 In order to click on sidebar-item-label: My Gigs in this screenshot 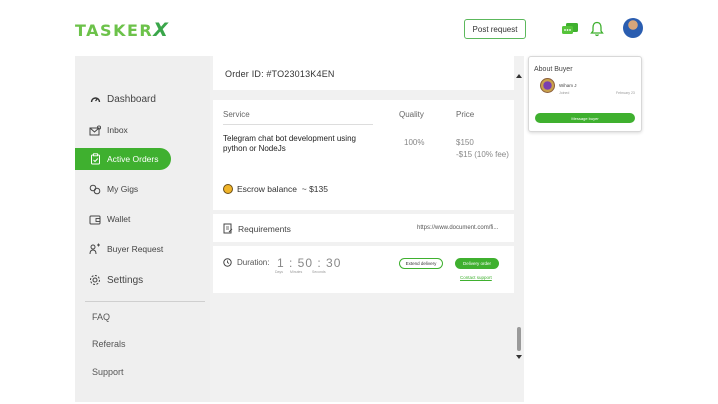, I will do `click(123, 189)`.